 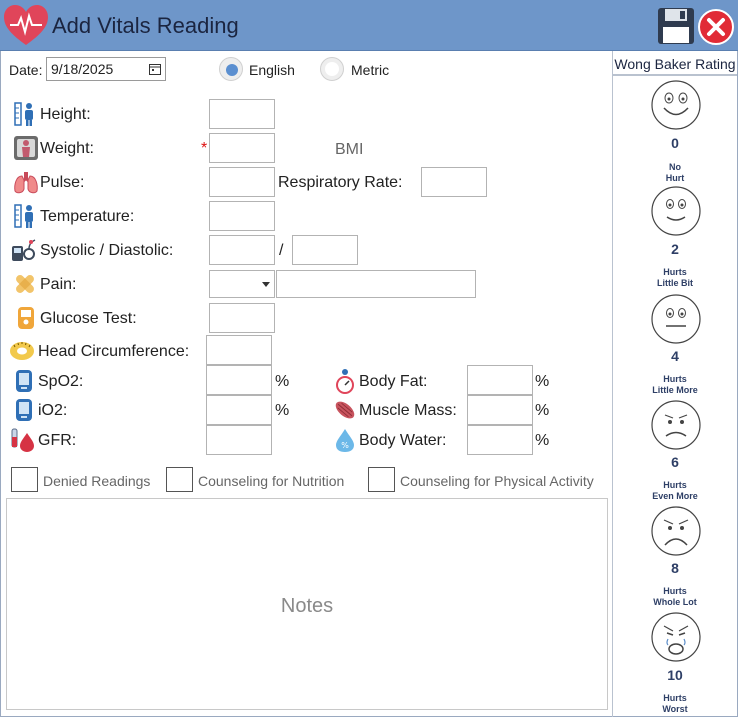 What do you see at coordinates (675, 167) in the screenshot?
I see `face-0-line1: No` at bounding box center [675, 167].